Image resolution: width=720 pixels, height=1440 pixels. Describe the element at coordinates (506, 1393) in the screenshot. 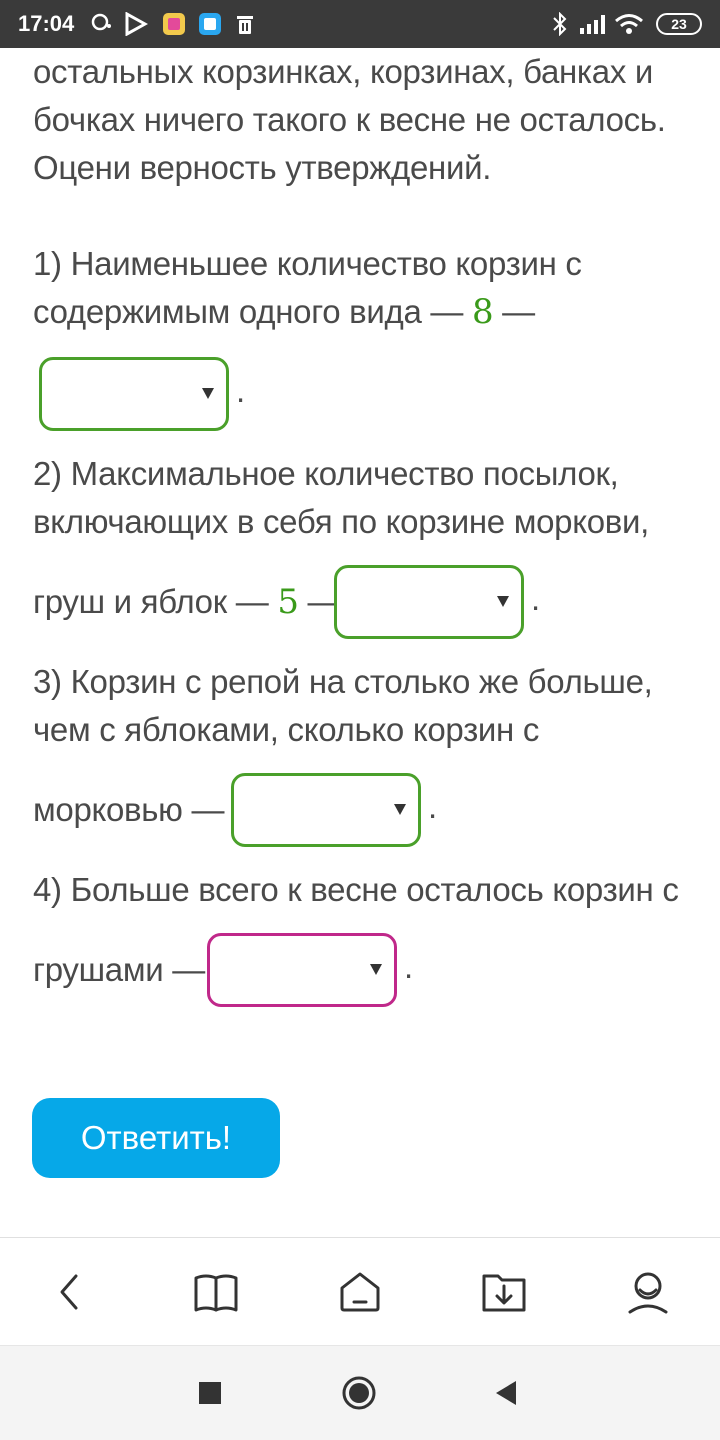

I see `system-back-icon` at that location.